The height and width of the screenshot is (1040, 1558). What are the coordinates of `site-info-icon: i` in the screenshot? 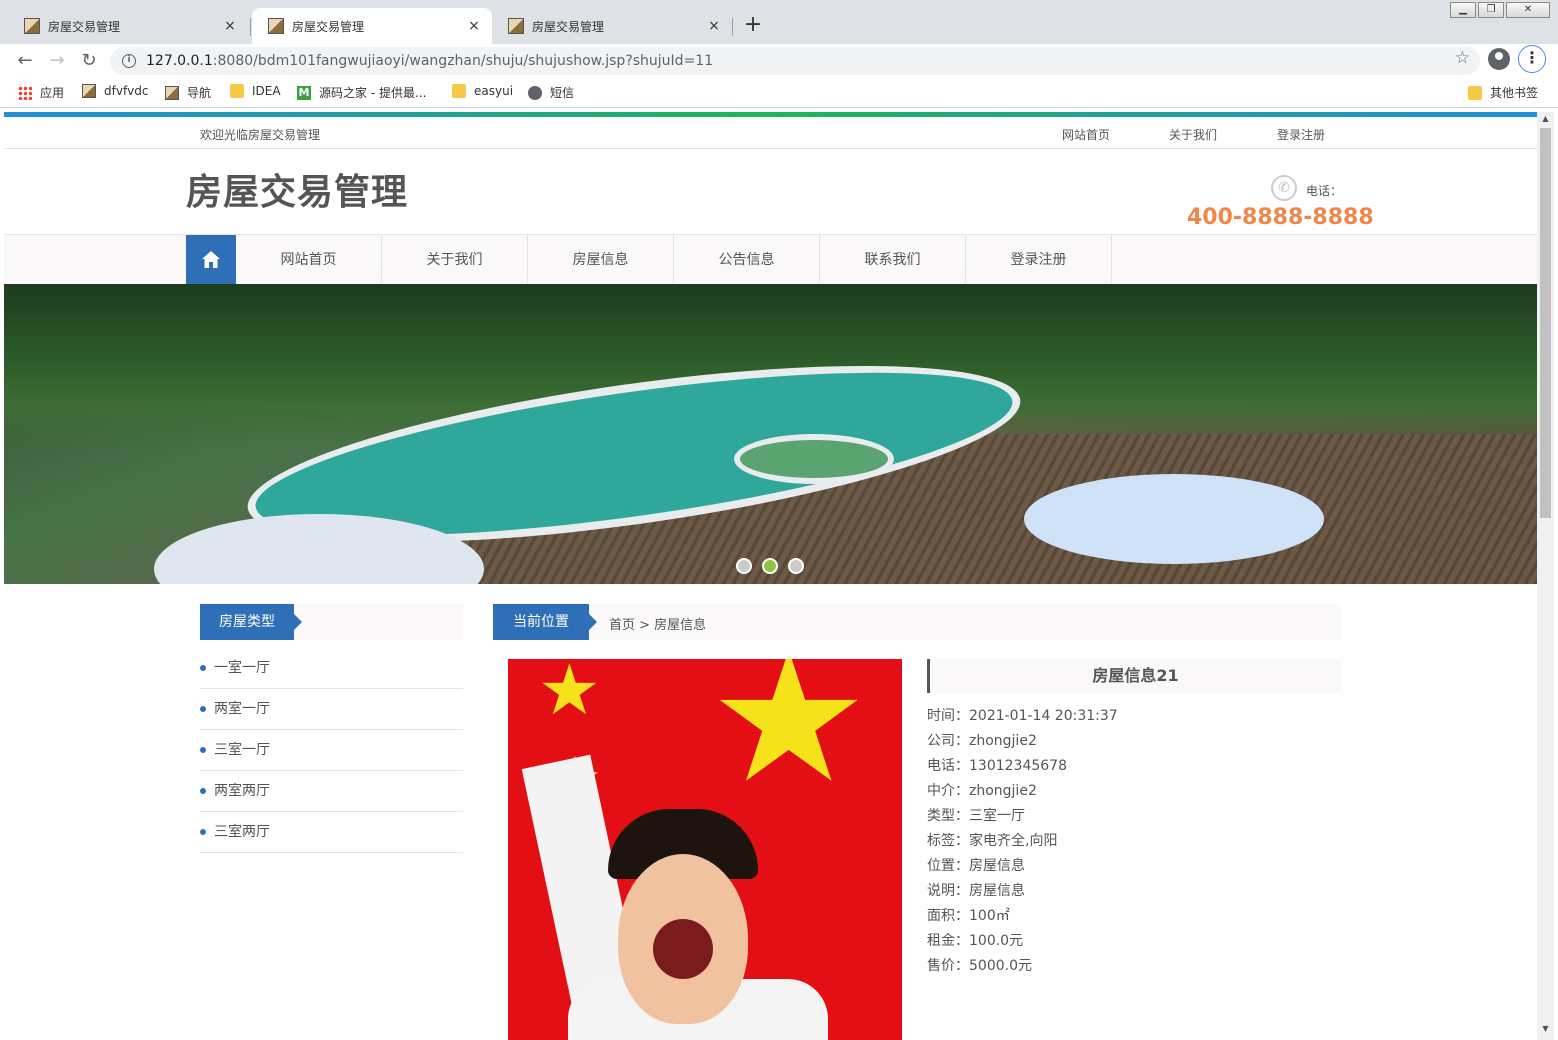 It's located at (129, 61).